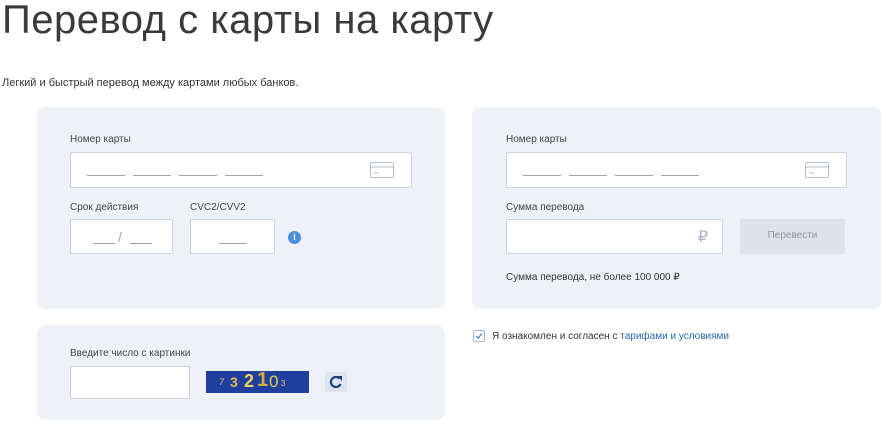  What do you see at coordinates (249, 381) in the screenshot?
I see `captcha-digit: 2` at bounding box center [249, 381].